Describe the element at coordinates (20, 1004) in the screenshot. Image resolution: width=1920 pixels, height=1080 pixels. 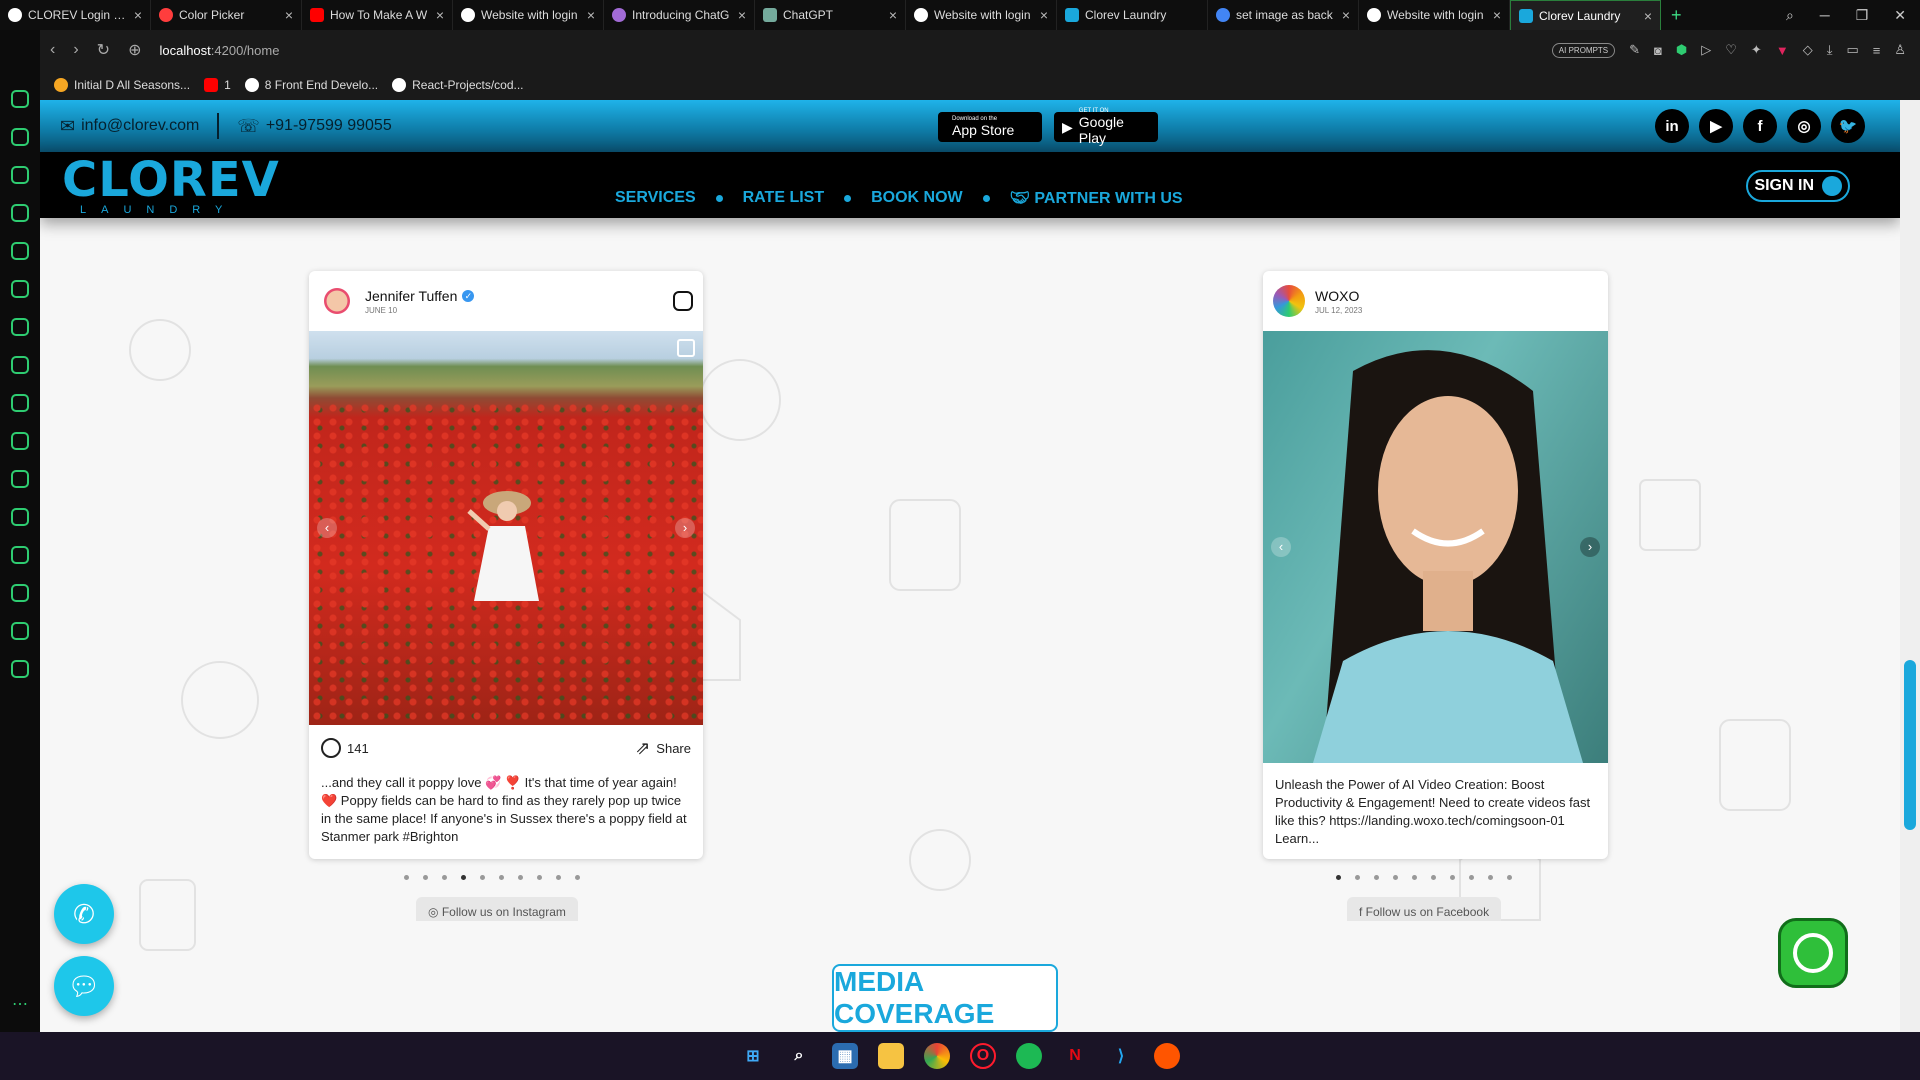
I see `more-icon: ⋯` at that location.